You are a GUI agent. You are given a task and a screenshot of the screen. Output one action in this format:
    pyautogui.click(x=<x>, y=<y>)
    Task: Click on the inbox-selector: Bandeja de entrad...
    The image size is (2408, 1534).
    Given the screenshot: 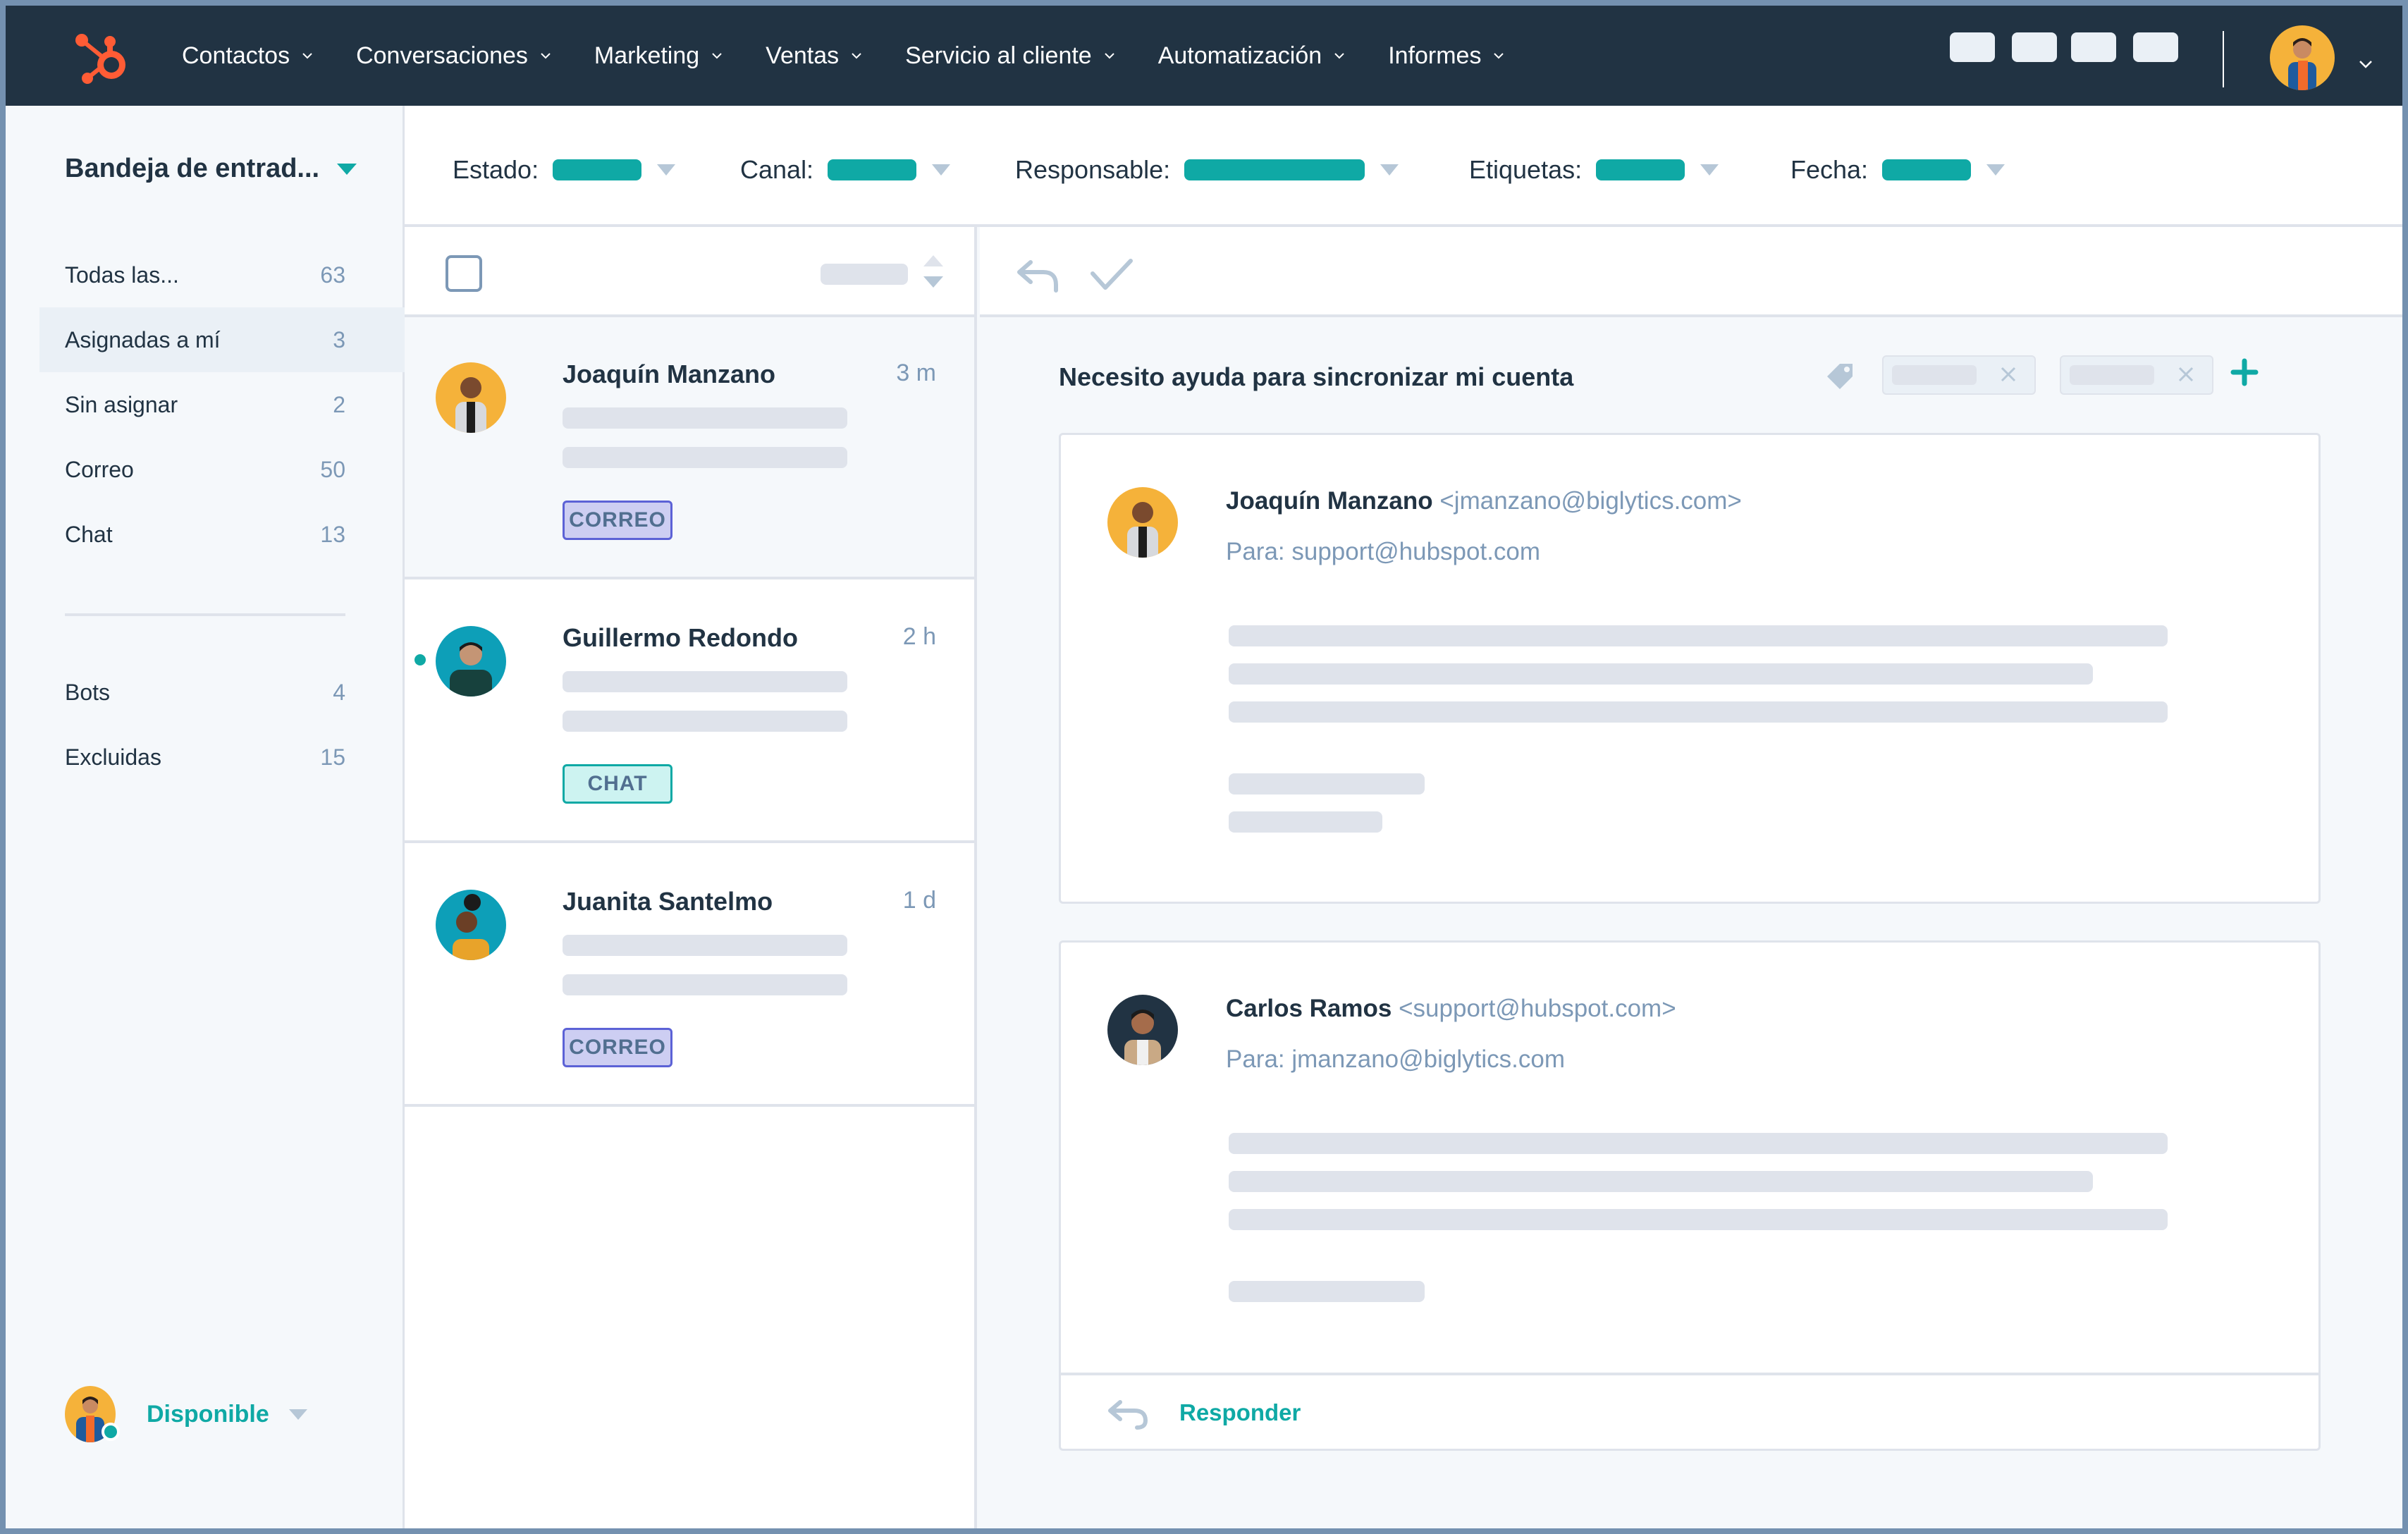 What is the action you would take?
    pyautogui.click(x=192, y=169)
    